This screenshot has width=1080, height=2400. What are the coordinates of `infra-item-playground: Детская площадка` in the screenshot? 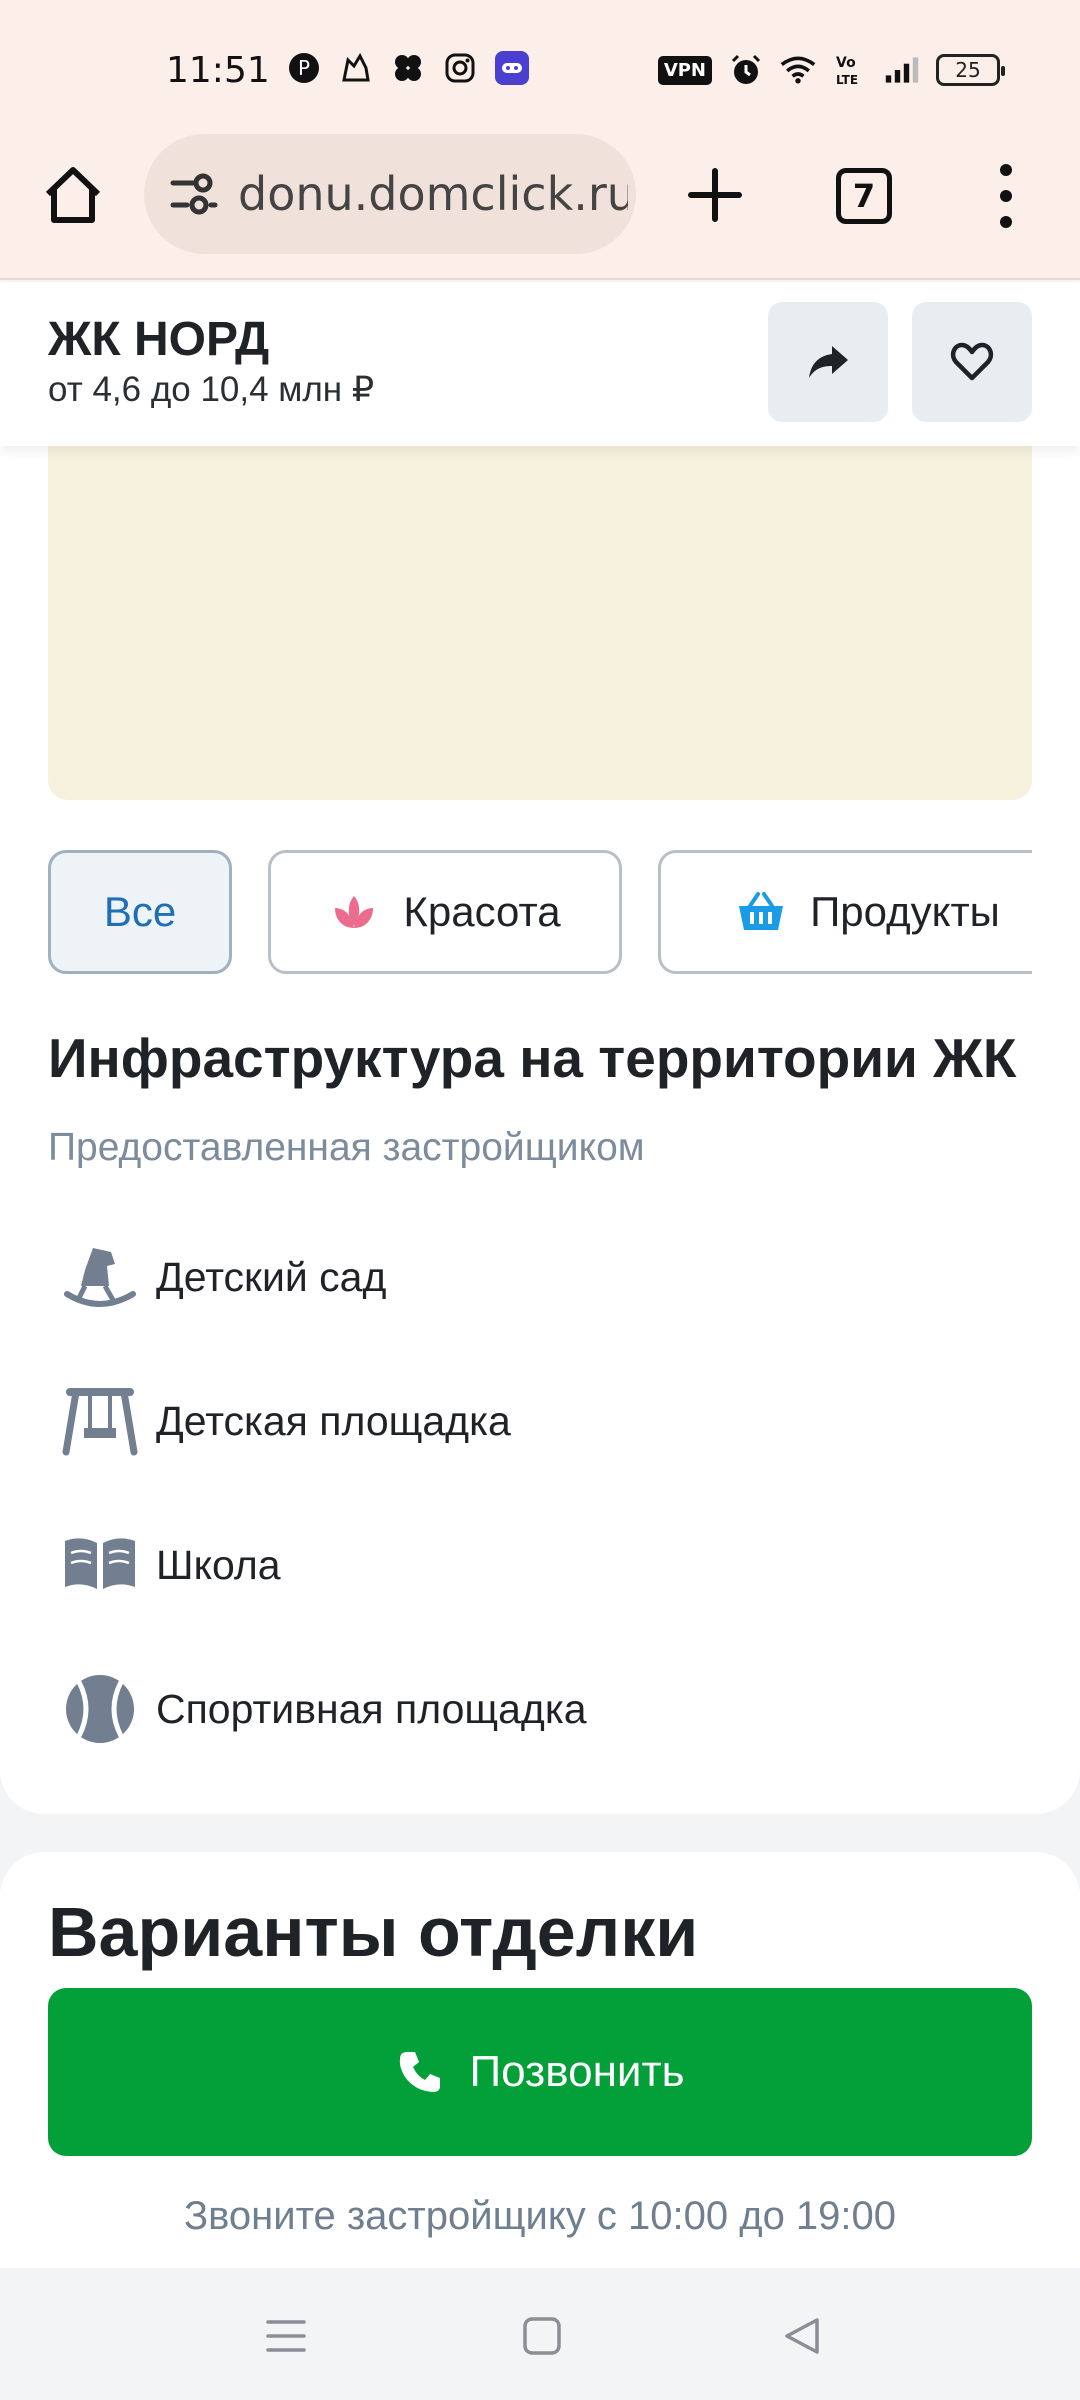 It's located at (285, 1421).